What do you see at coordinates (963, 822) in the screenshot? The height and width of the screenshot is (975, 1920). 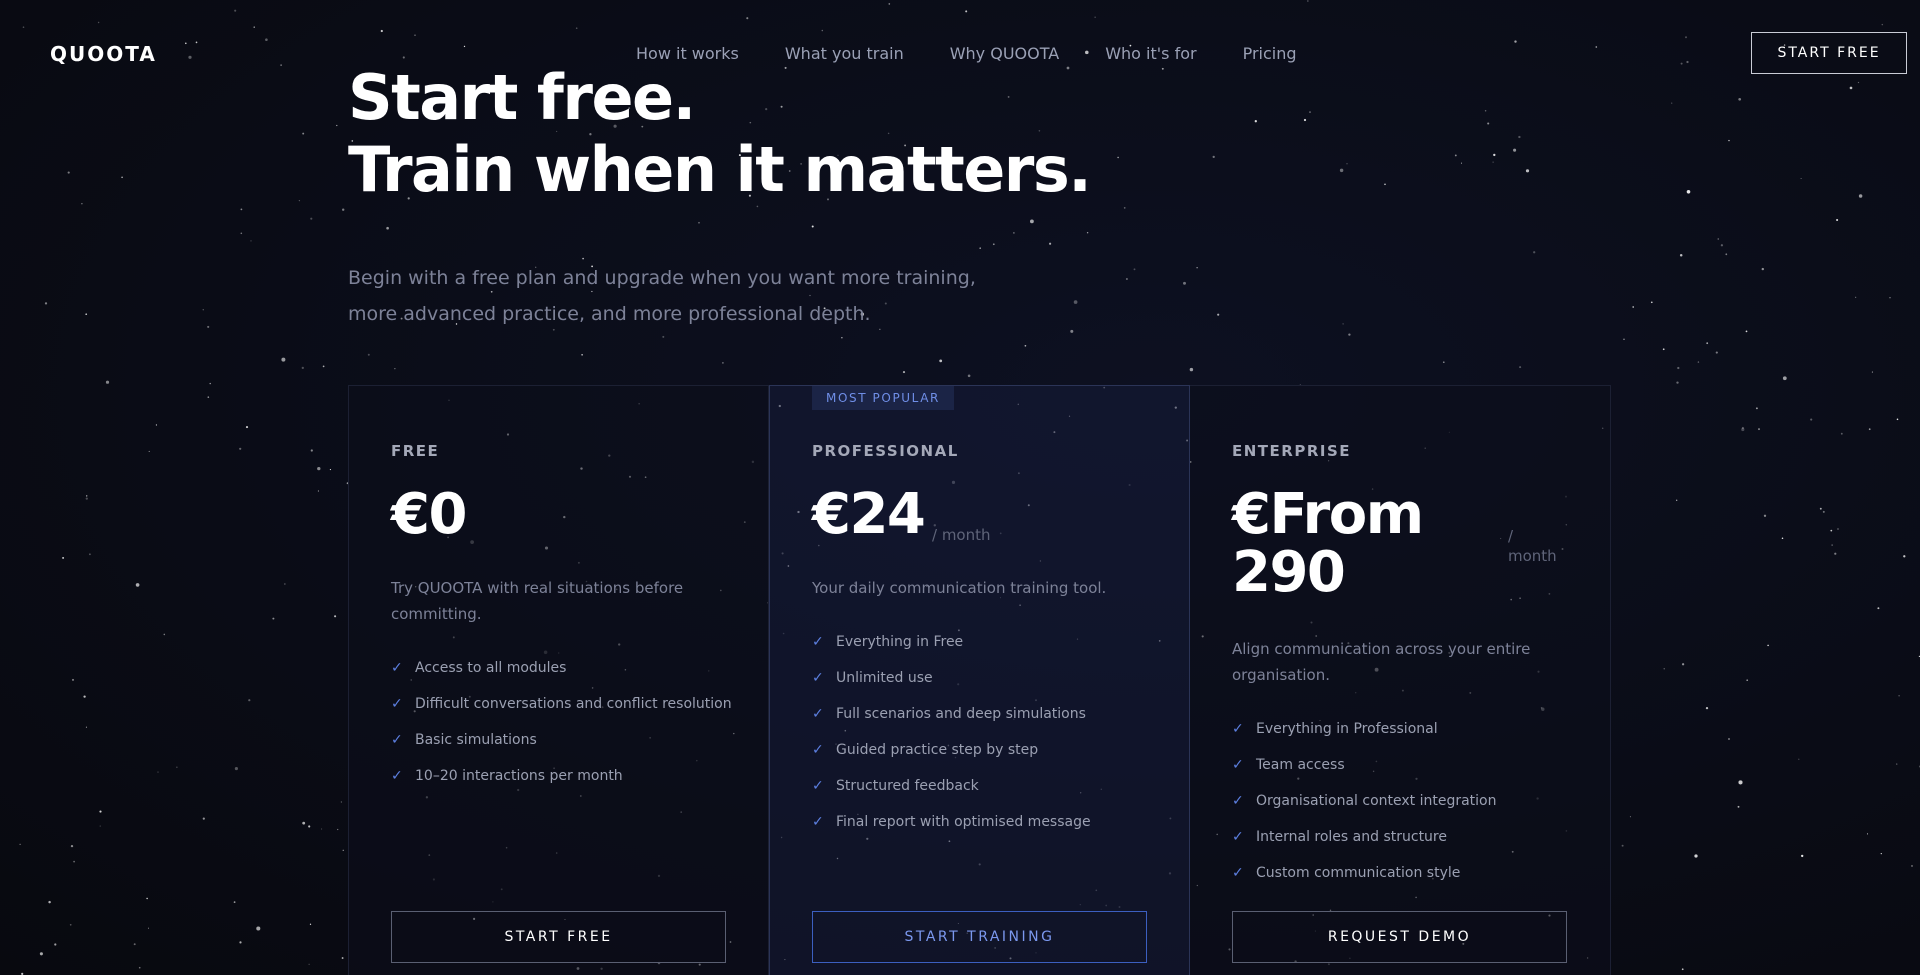 I see `feature-label: Final report with optimised message` at bounding box center [963, 822].